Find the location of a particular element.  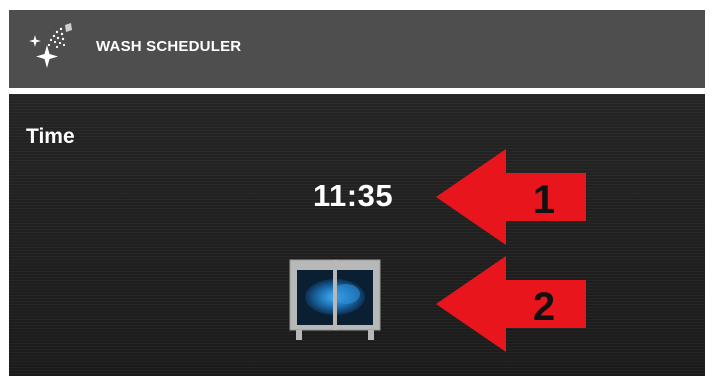

sparkle-spray-icon is located at coordinates (50, 45).